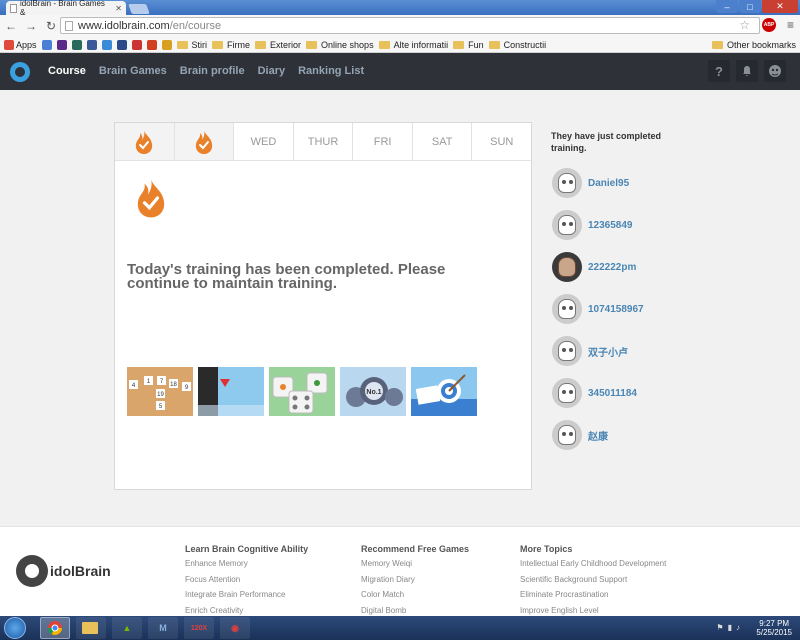  What do you see at coordinates (231, 391) in the screenshot?
I see `direction-game` at bounding box center [231, 391].